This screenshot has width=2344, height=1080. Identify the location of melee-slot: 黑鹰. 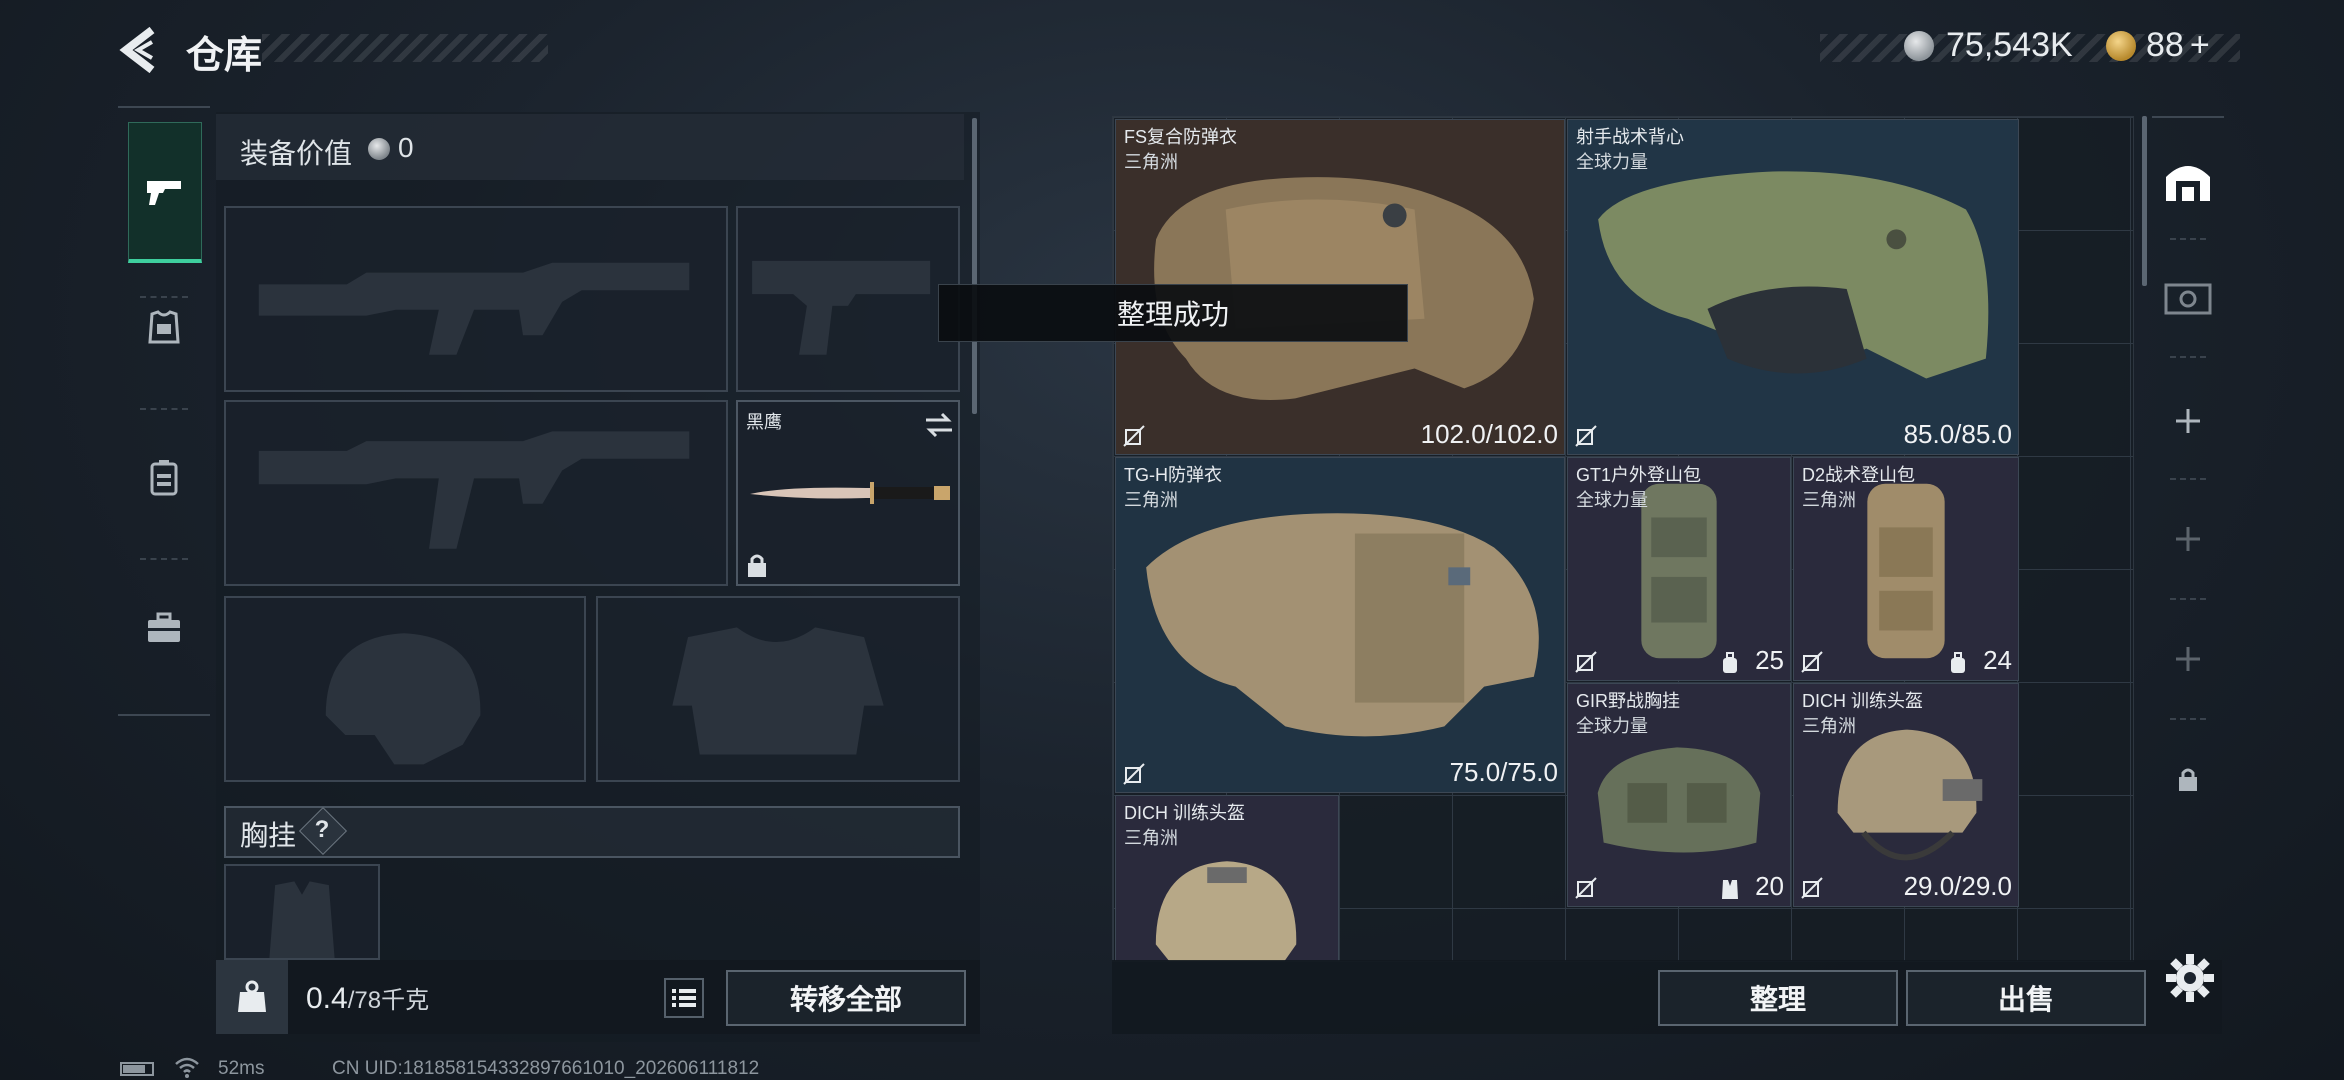
(848, 493).